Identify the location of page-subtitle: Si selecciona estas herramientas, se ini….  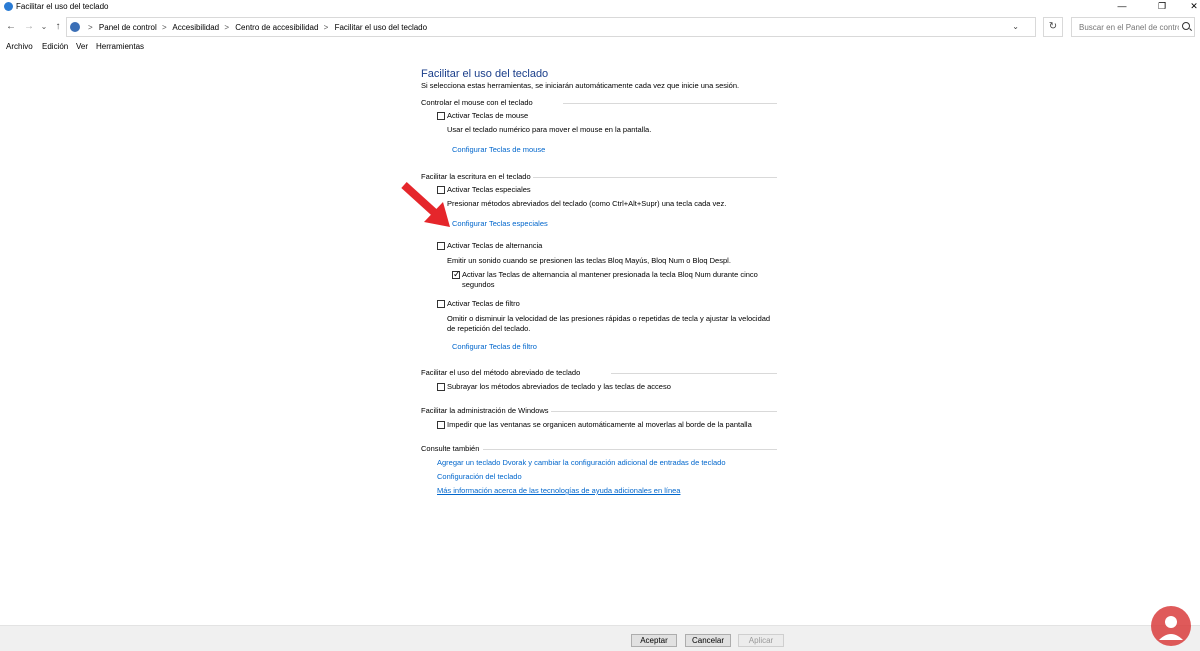
(580, 85).